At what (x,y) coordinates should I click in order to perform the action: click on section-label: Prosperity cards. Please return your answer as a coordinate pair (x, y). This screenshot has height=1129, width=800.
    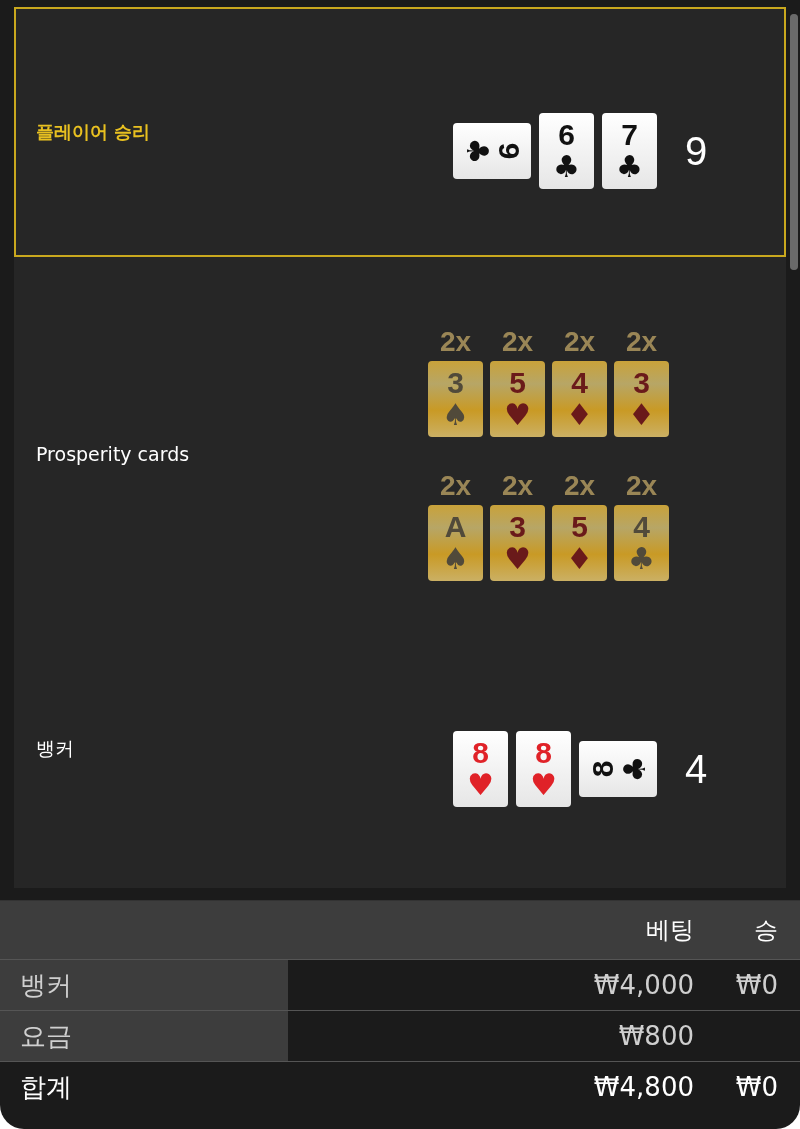
    Looking at the image, I should click on (113, 453).